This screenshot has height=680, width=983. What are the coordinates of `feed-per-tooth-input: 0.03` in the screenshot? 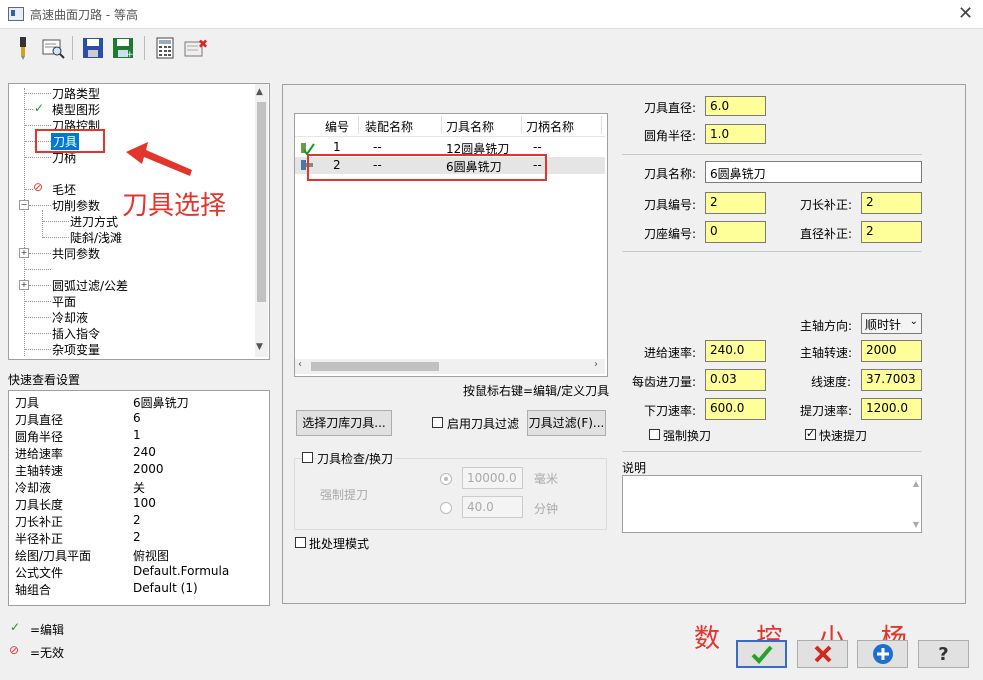 It's located at (735, 380).